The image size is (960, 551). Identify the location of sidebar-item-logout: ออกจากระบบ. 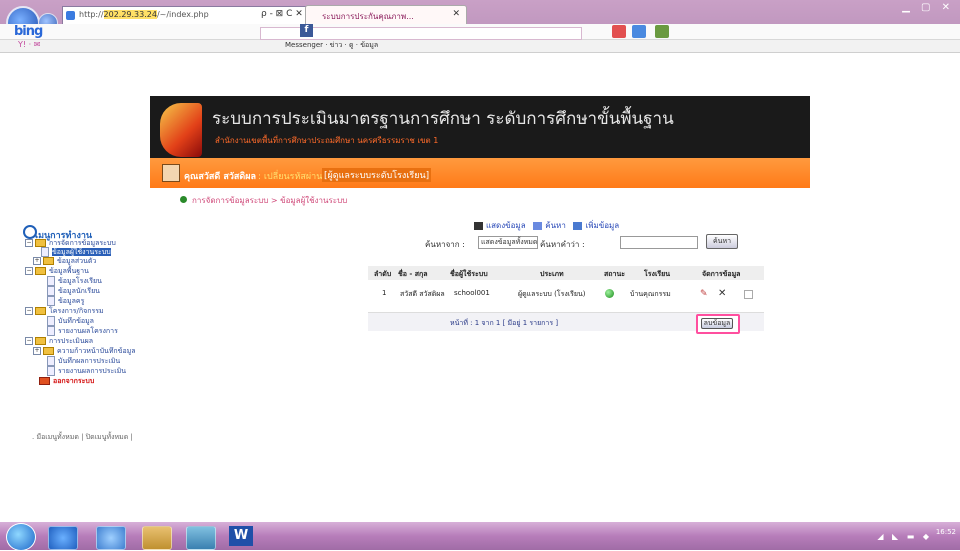
(66, 381).